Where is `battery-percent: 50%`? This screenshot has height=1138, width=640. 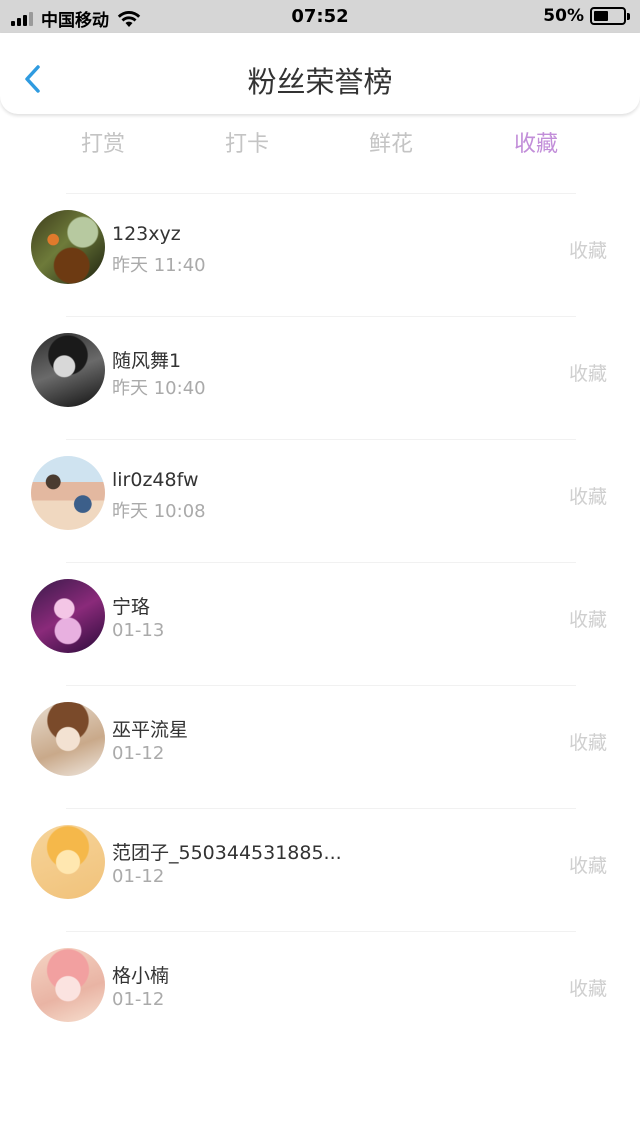 battery-percent: 50% is located at coordinates (563, 16).